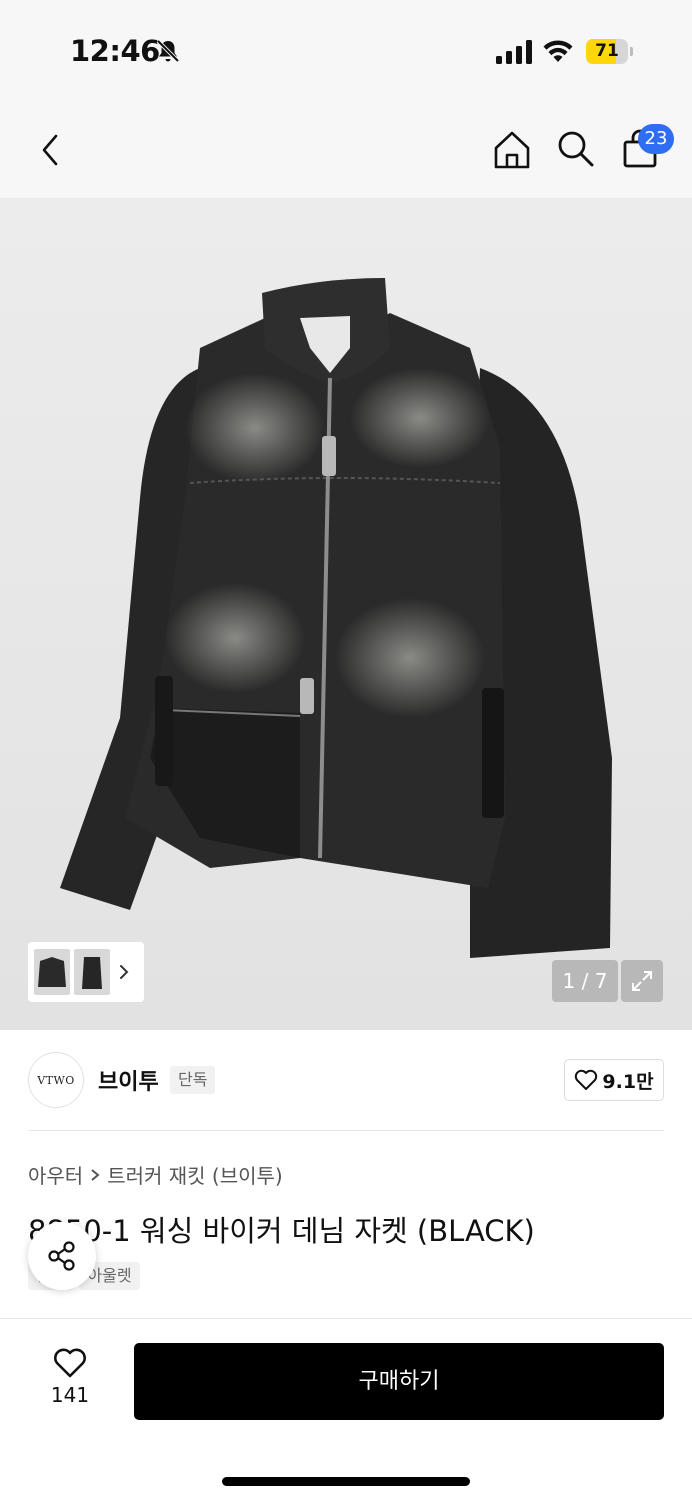 Image resolution: width=692 pixels, height=1500 pixels. Describe the element at coordinates (168, 51) in the screenshot. I see `bell-slash-icon` at that location.